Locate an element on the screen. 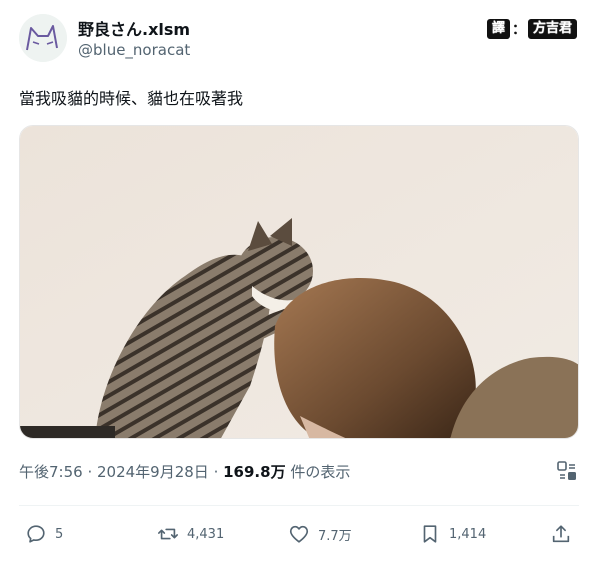 The height and width of the screenshot is (563, 598). share-icon is located at coordinates (561, 534).